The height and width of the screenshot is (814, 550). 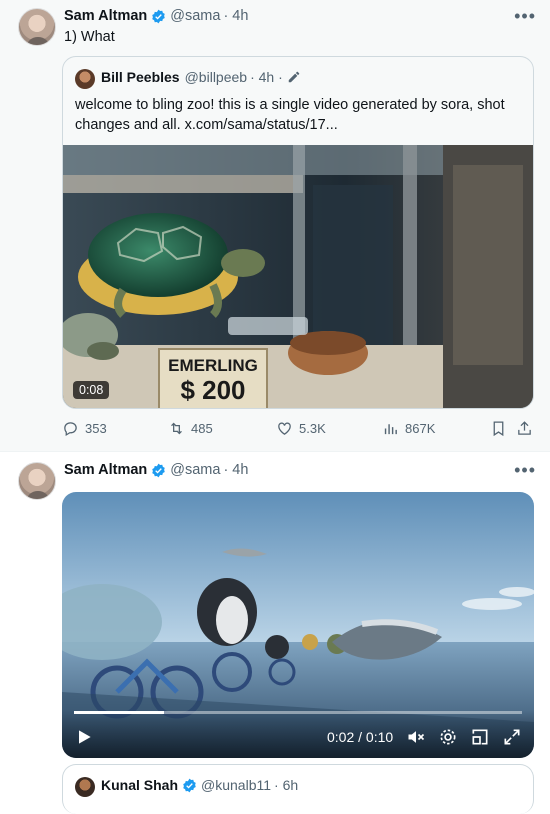 What do you see at coordinates (236, 785) in the screenshot?
I see `quote-author-handle: @kunalb11` at bounding box center [236, 785].